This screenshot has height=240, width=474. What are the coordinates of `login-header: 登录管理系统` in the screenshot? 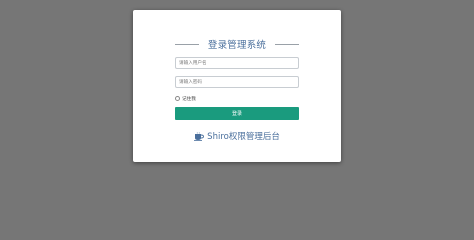 It's located at (237, 44).